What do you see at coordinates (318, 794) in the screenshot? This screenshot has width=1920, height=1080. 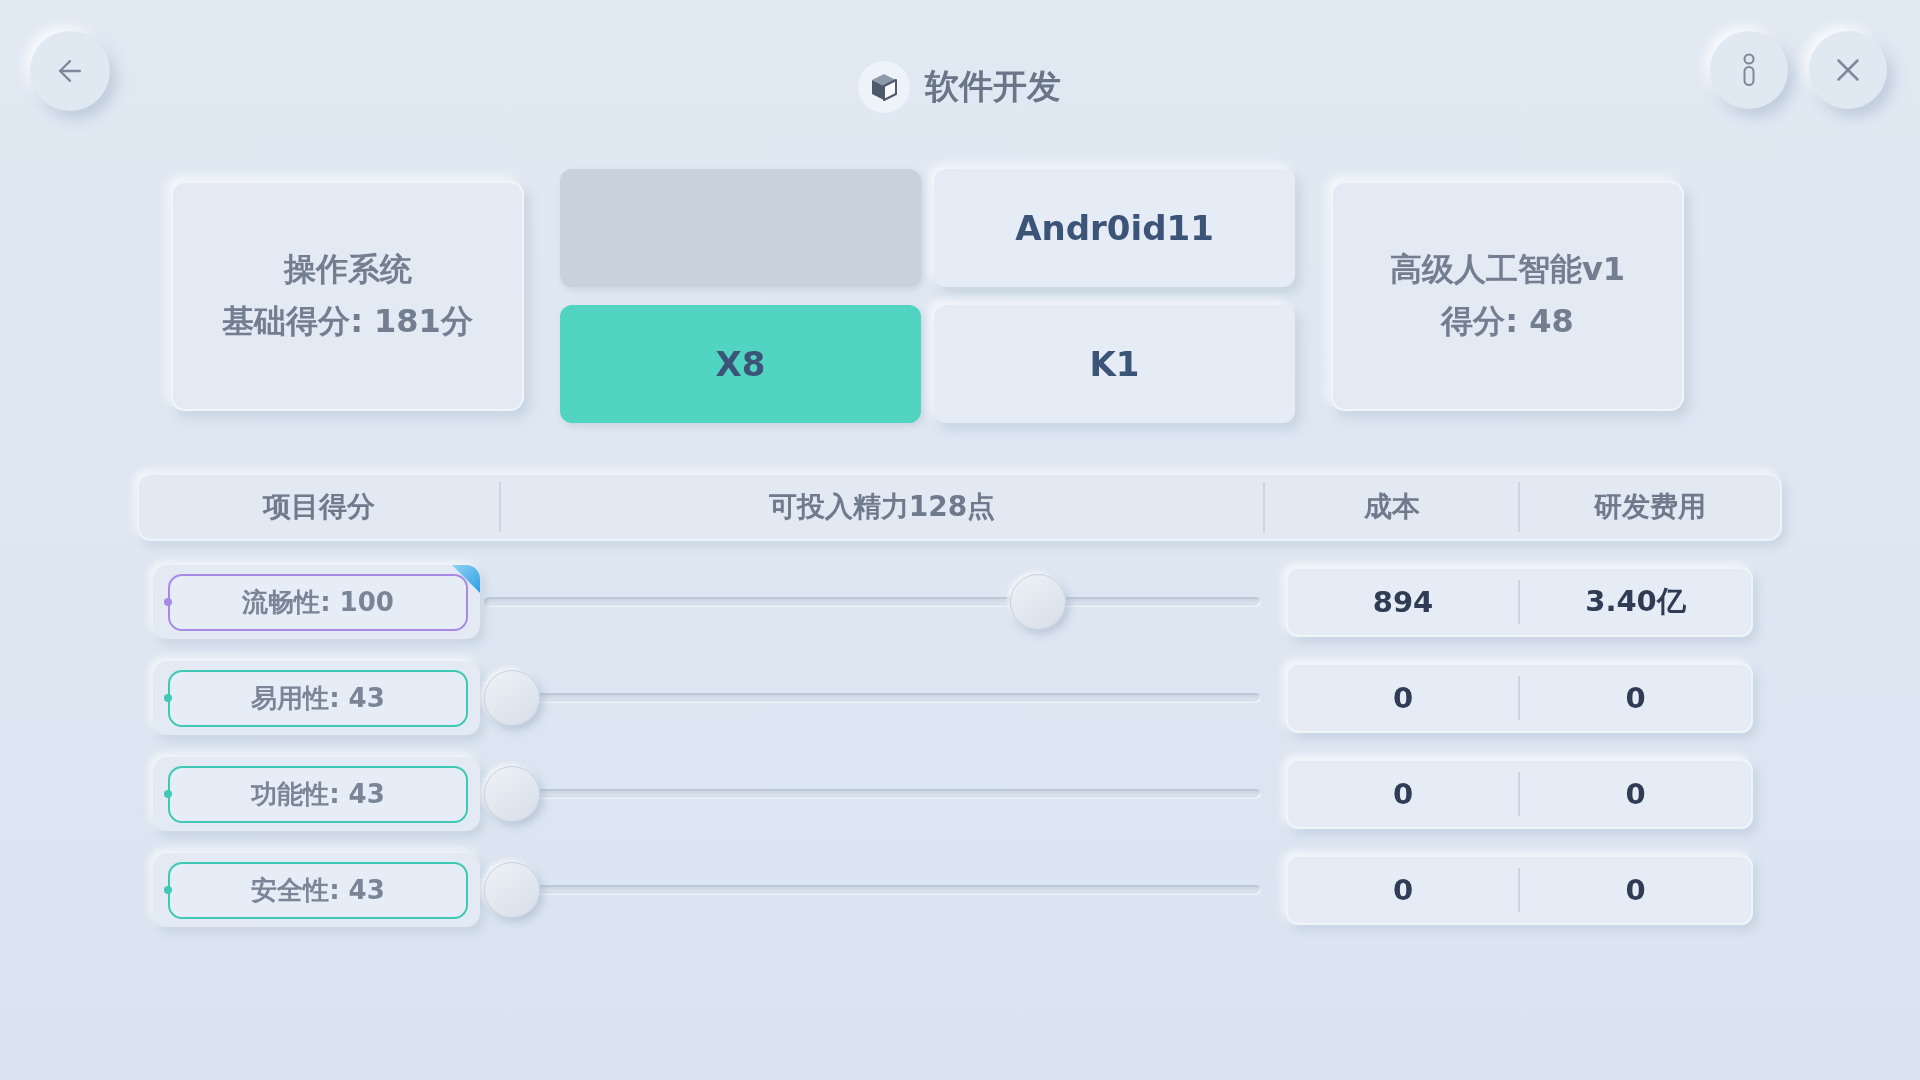 I see `score-label: 功能性: 43` at bounding box center [318, 794].